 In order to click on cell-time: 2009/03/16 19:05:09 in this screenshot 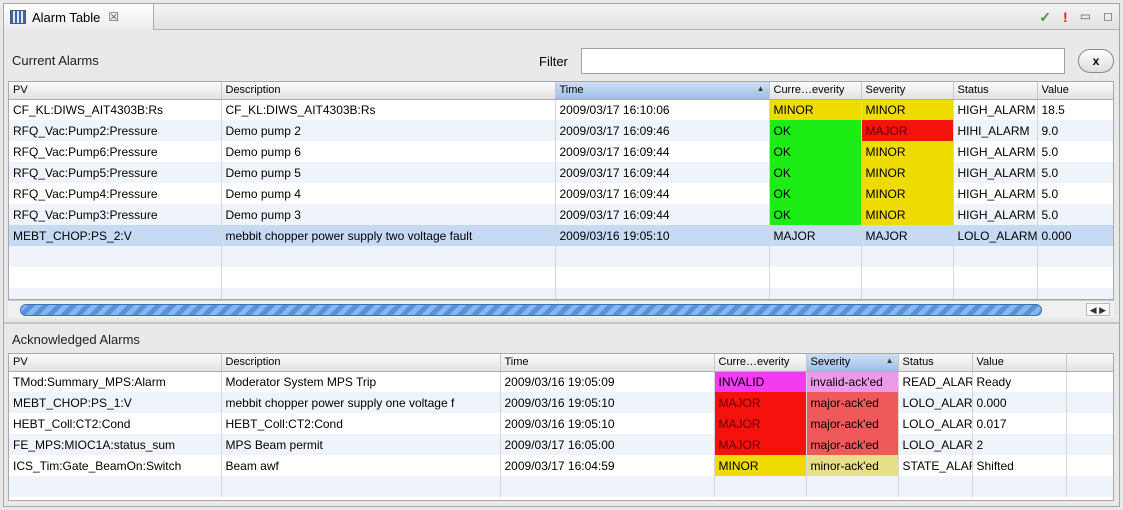, I will do `click(607, 381)`.